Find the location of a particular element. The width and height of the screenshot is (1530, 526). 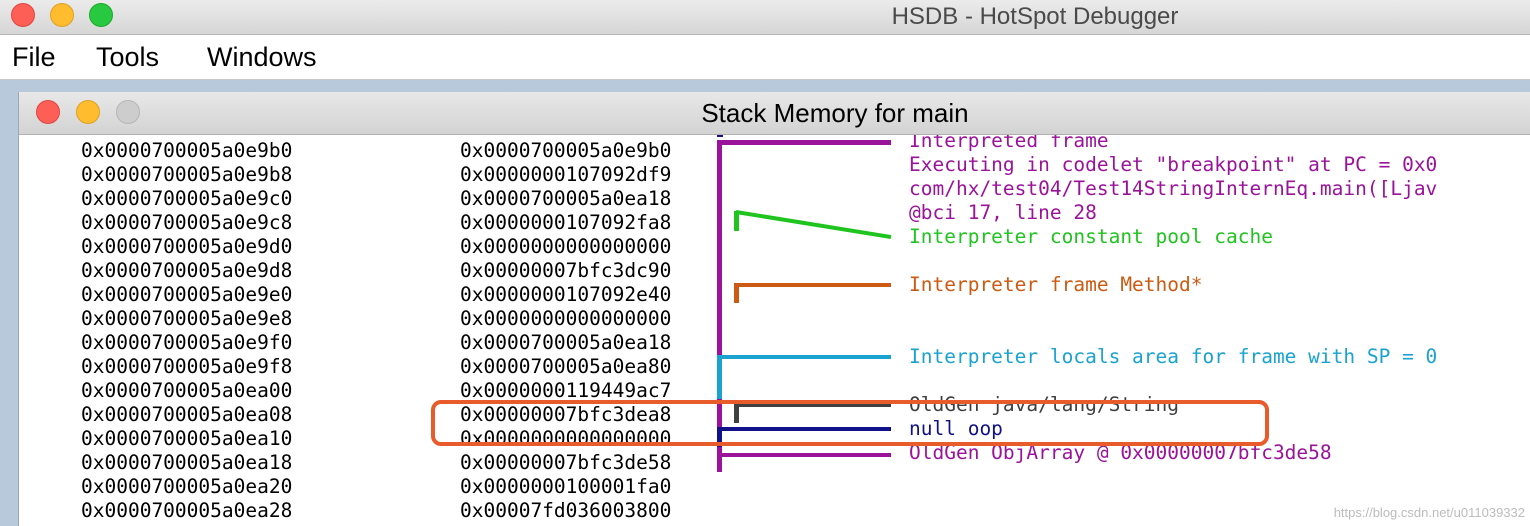

stack-value: 0x00000007bfc3de58 is located at coordinates (566, 462).